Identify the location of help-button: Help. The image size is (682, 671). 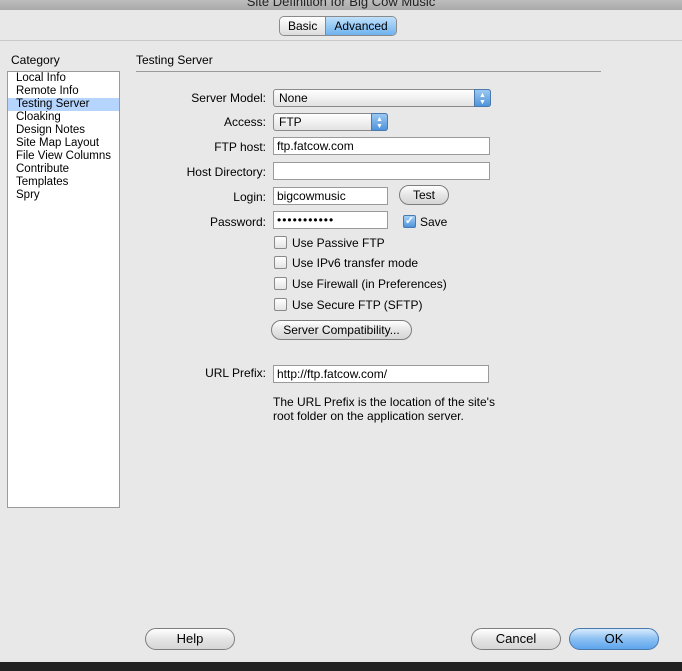
(190, 639).